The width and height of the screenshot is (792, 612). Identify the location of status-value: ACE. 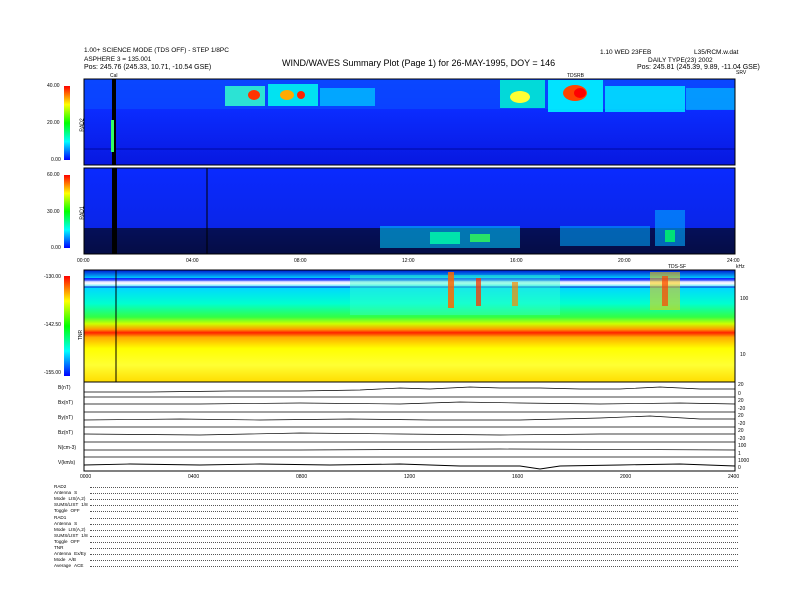
(79, 566).